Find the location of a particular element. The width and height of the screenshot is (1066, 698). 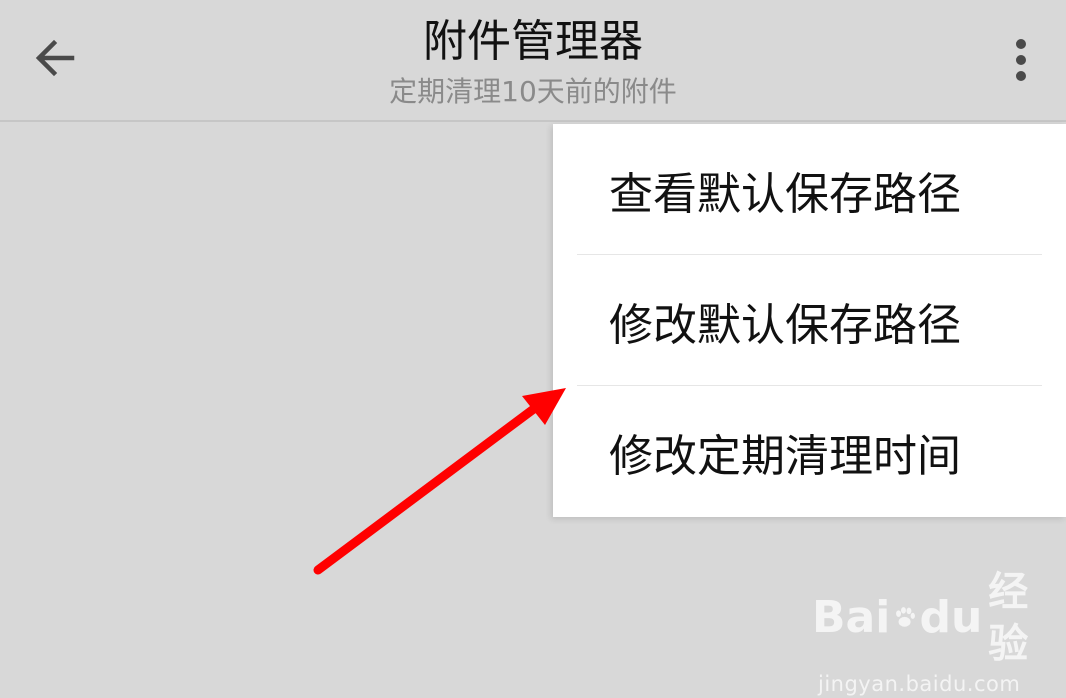

menu-item-edit-cleanup-time: 修改定期清理时间 is located at coordinates (809, 451).